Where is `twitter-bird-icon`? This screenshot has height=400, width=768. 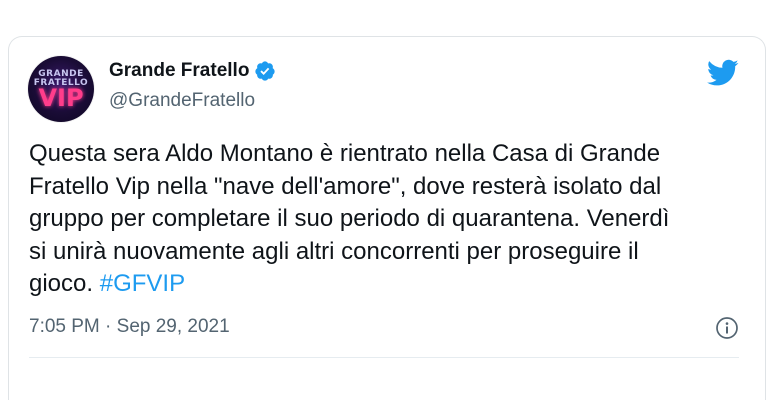
twitter-bird-icon is located at coordinates (723, 73).